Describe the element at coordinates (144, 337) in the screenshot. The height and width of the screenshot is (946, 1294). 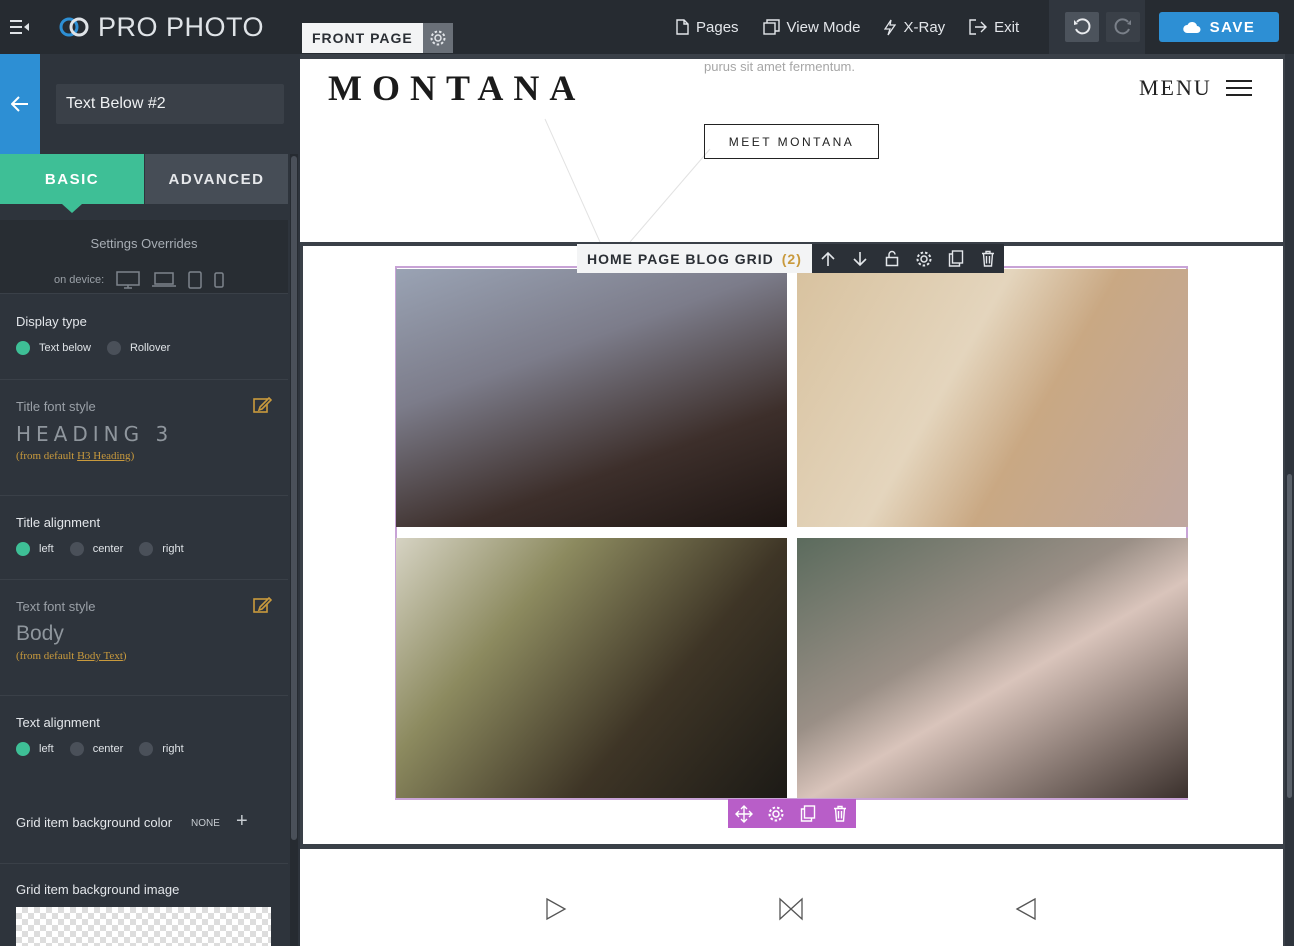
I see `display-type-section: Display type Text below Rollover` at that location.